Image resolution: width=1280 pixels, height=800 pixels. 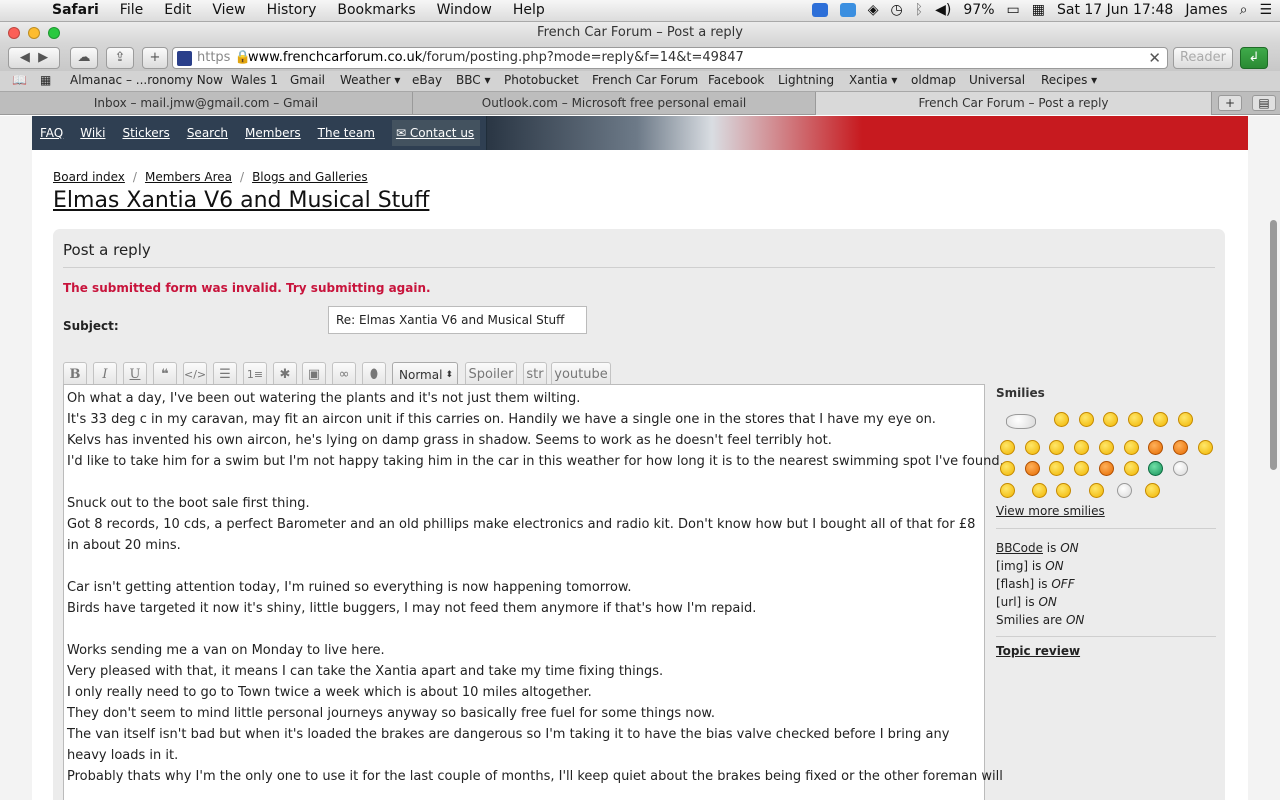 I want to click on battery-percent: 97%, so click(x=978, y=10).